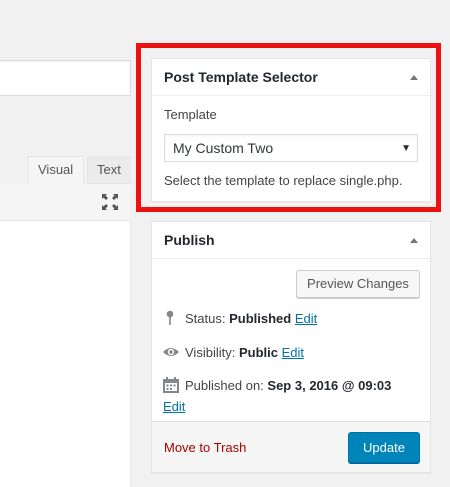 The width and height of the screenshot is (450, 487). What do you see at coordinates (260, 318) in the screenshot?
I see `status-value: Published` at bounding box center [260, 318].